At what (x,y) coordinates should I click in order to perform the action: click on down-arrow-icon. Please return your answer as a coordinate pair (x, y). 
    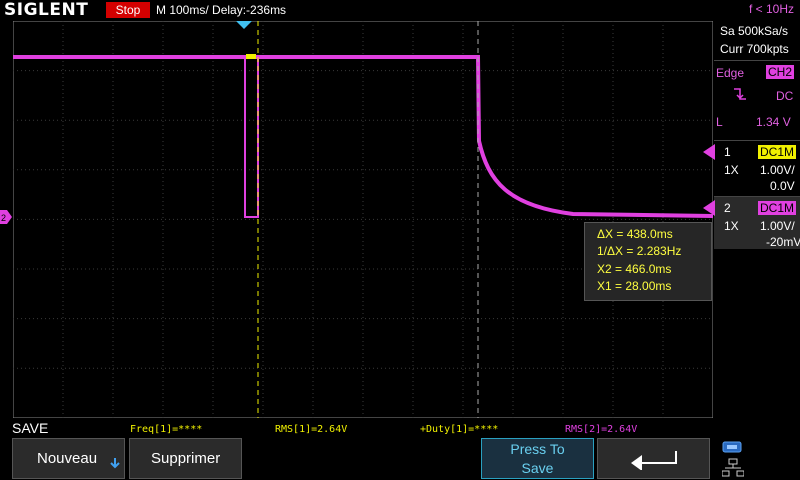
    Looking at the image, I should click on (115, 463).